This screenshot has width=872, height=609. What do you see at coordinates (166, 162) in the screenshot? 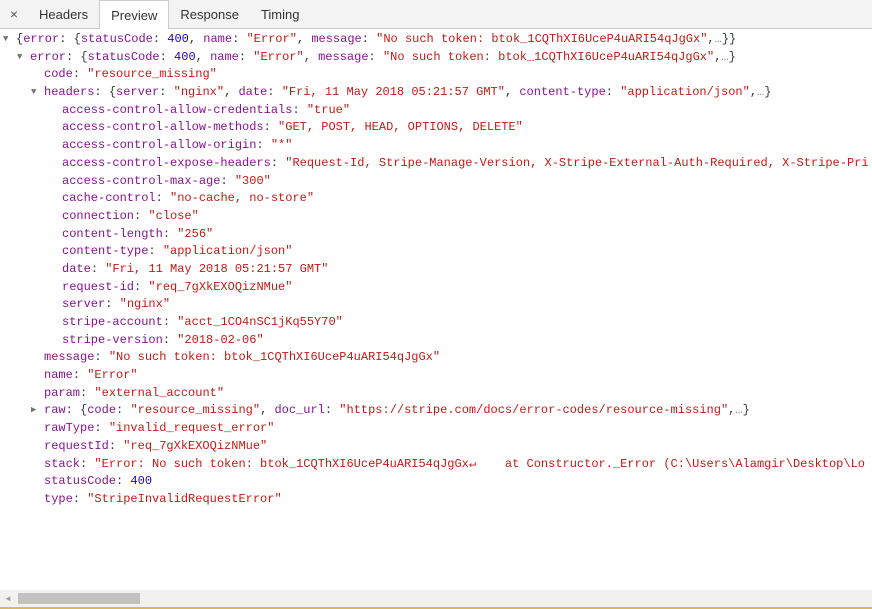
I see `json-key: access-control-expose-headers` at bounding box center [166, 162].